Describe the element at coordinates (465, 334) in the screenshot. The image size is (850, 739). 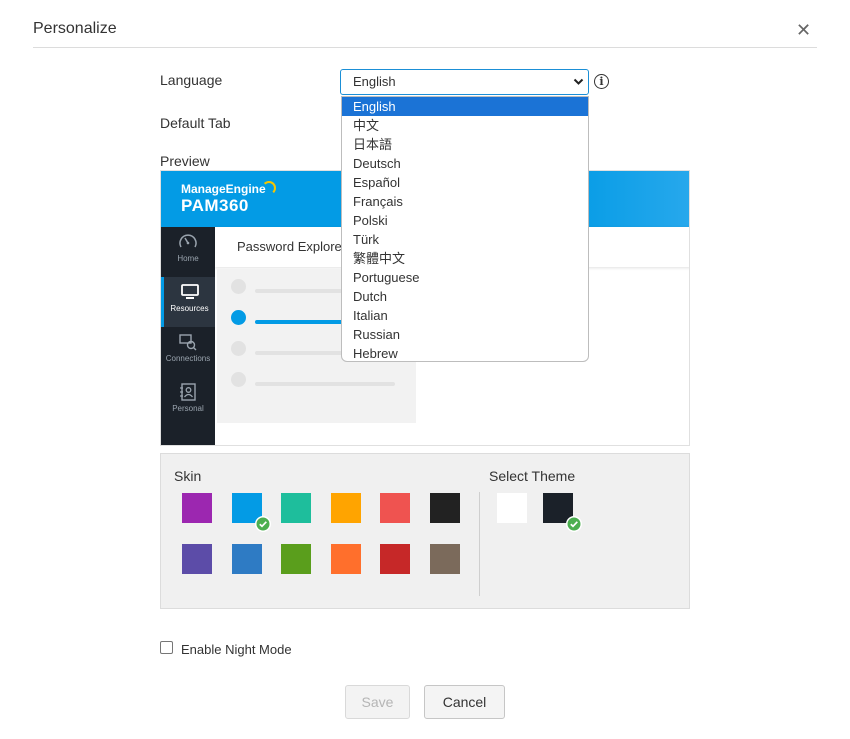
I see `language-option: Russian` at that location.